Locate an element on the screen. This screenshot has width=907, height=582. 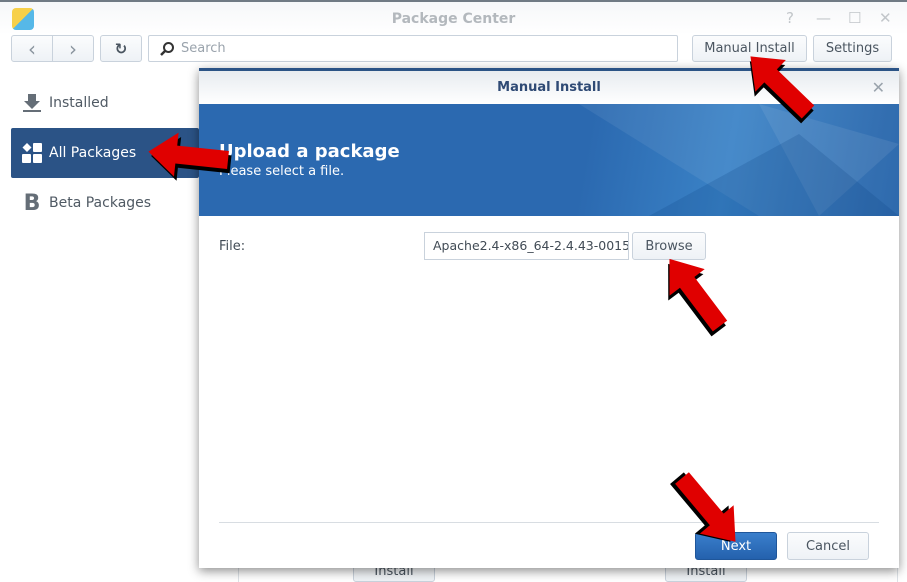
refresh-button: ↻ is located at coordinates (121, 48).